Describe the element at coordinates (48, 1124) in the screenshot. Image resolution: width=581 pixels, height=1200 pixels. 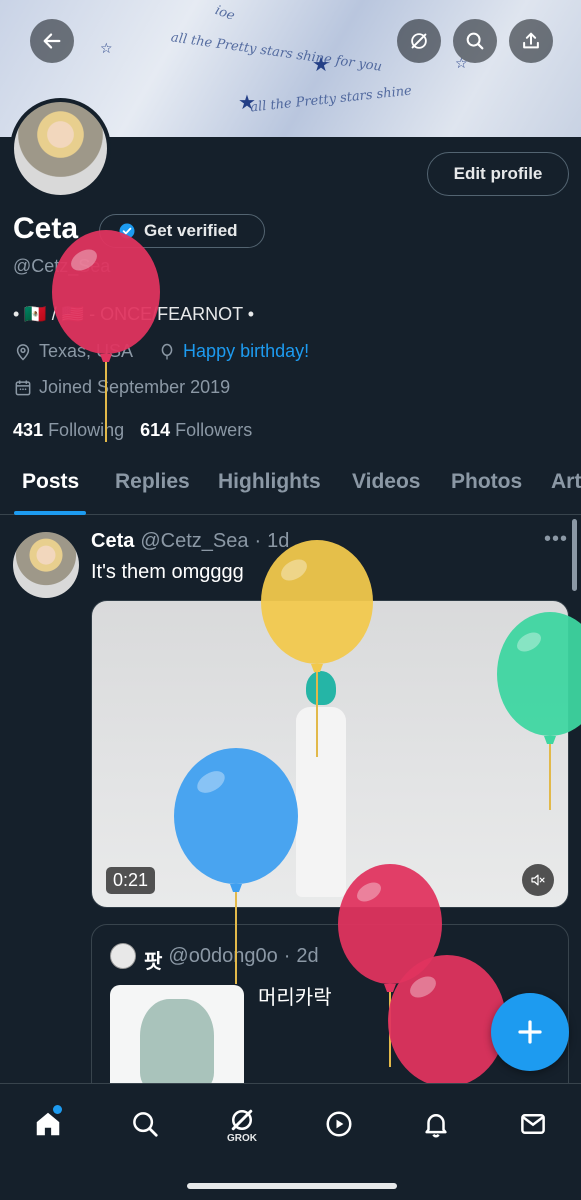
I see `nav-home` at that location.